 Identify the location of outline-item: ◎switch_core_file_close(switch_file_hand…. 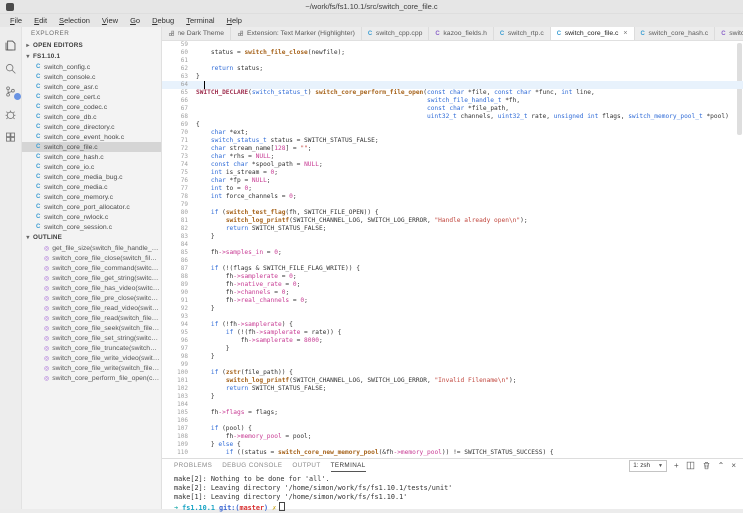
(91, 258).